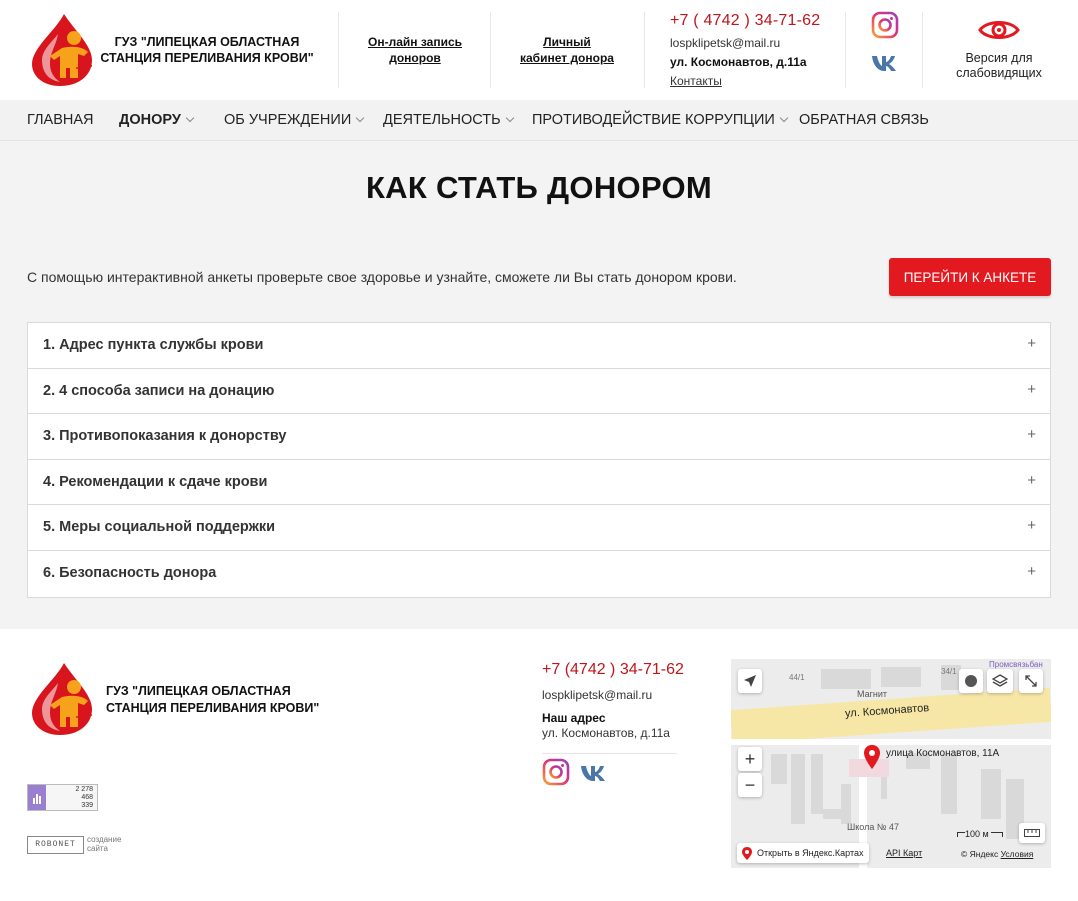 The height and width of the screenshot is (901, 1078). Describe the element at coordinates (130, 572) in the screenshot. I see `accordion-item-label: 6. Безопасность донора` at that location.